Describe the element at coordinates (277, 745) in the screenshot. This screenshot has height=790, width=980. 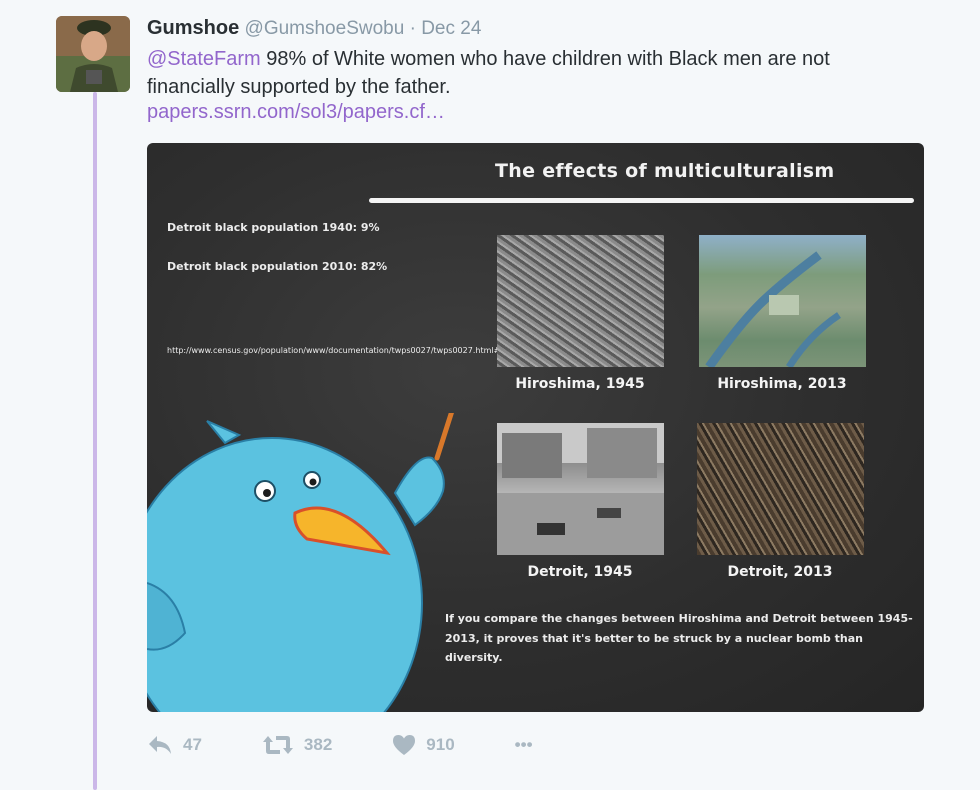
I see `retweet-icon` at that location.